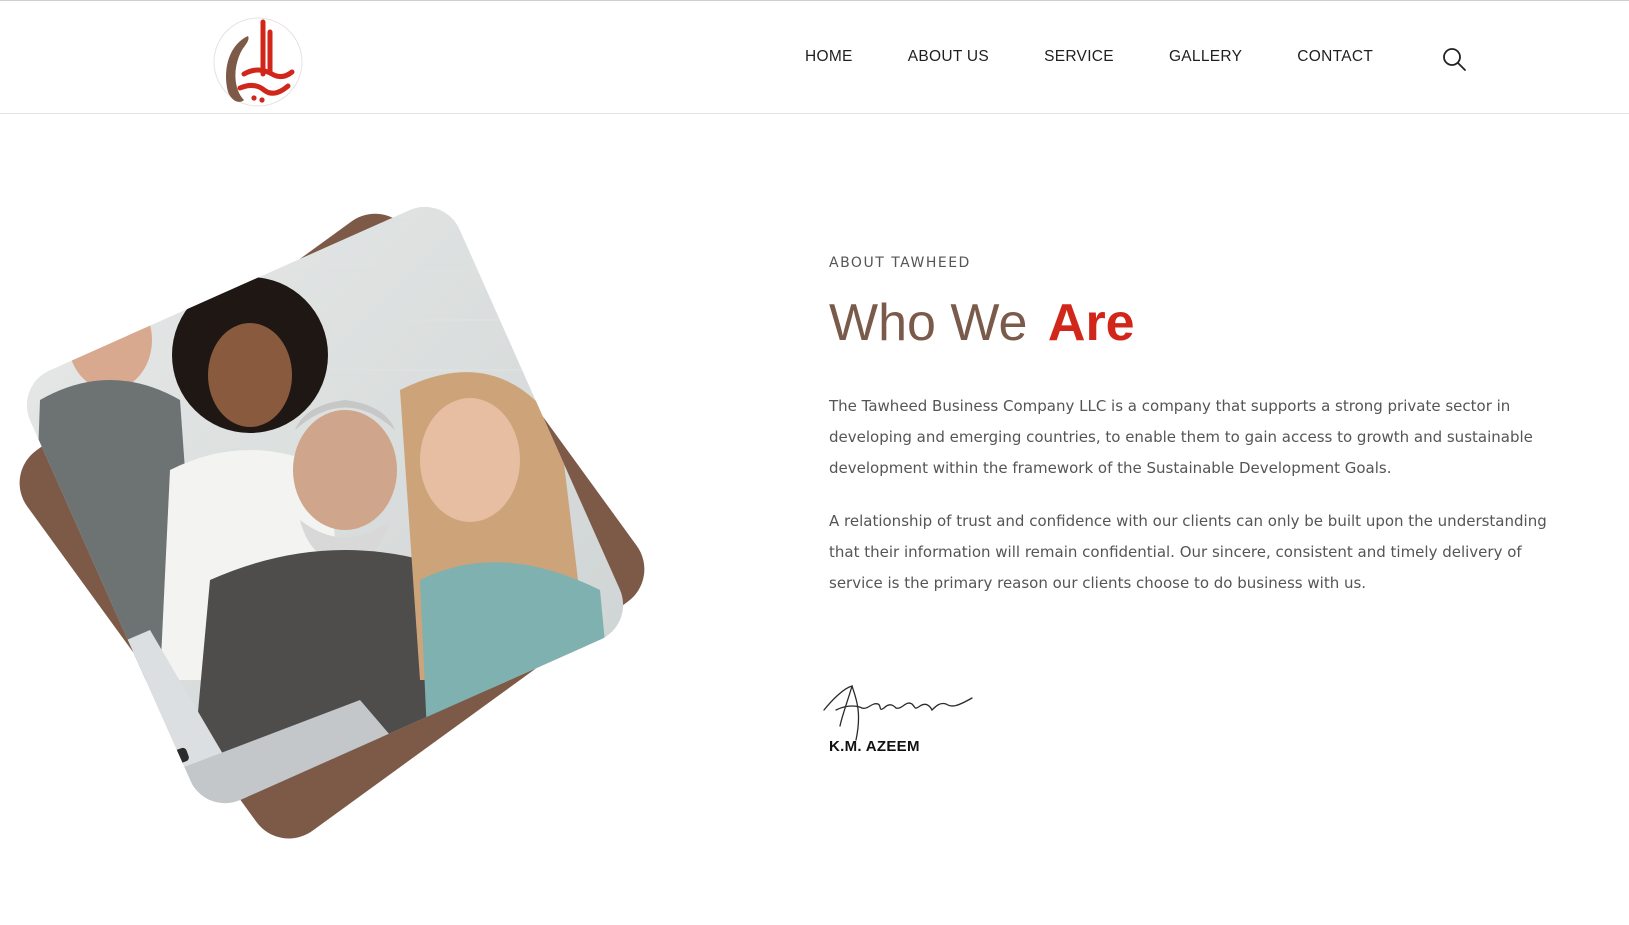 Image resolution: width=1629 pixels, height=925 pixels. Describe the element at coordinates (948, 57) in the screenshot. I see `nav-about-us: ABOUT US` at that location.